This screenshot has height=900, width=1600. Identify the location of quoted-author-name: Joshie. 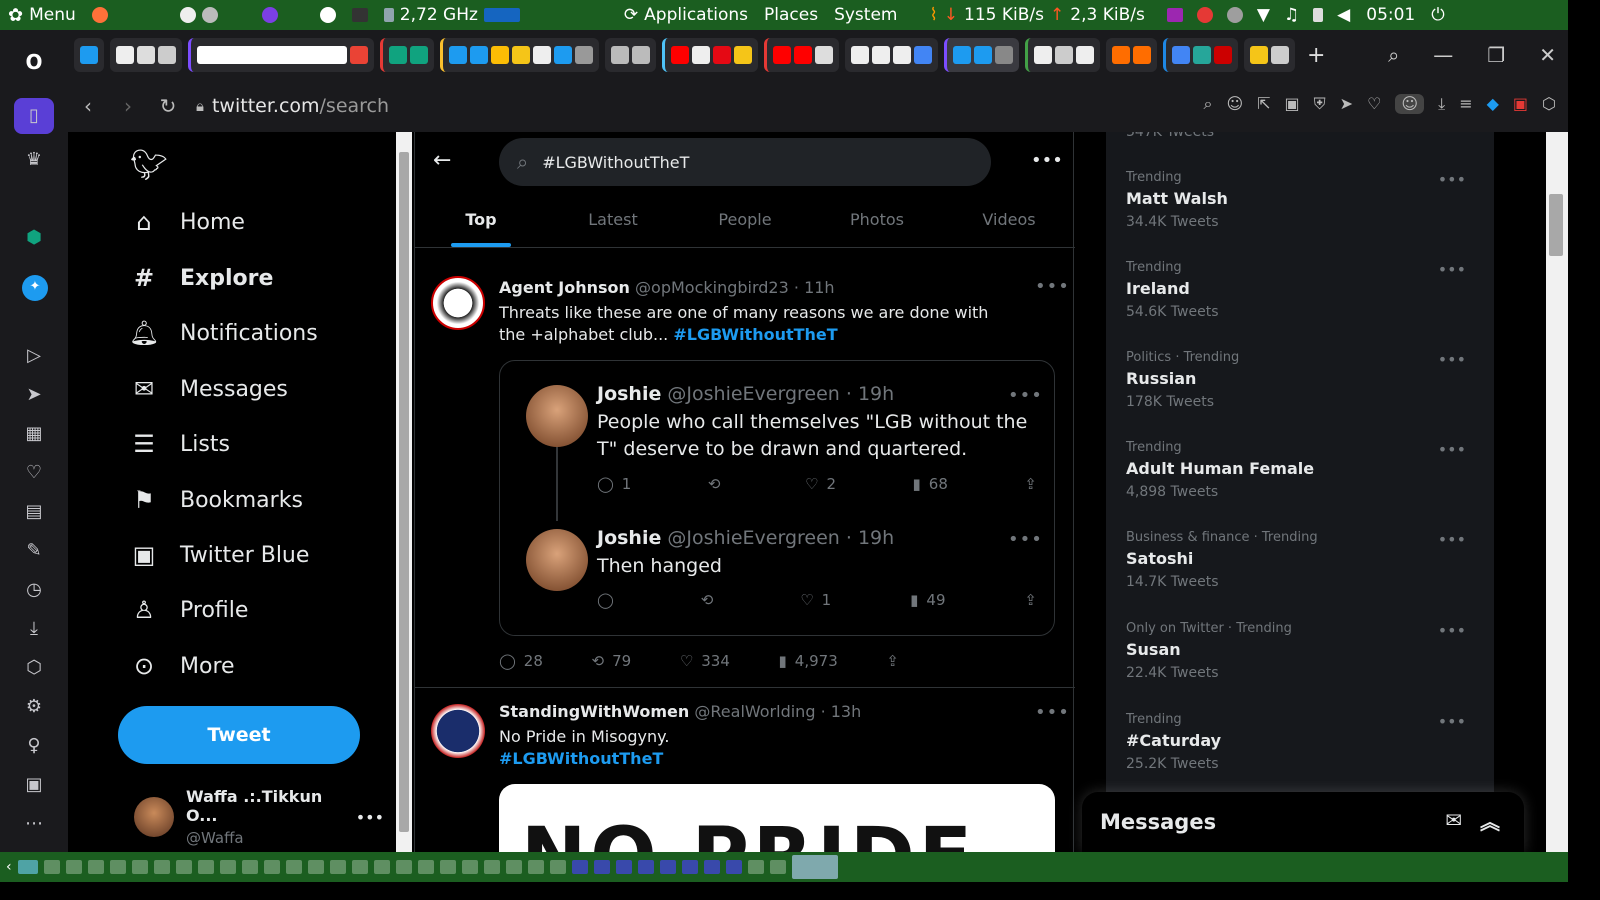
(629, 538).